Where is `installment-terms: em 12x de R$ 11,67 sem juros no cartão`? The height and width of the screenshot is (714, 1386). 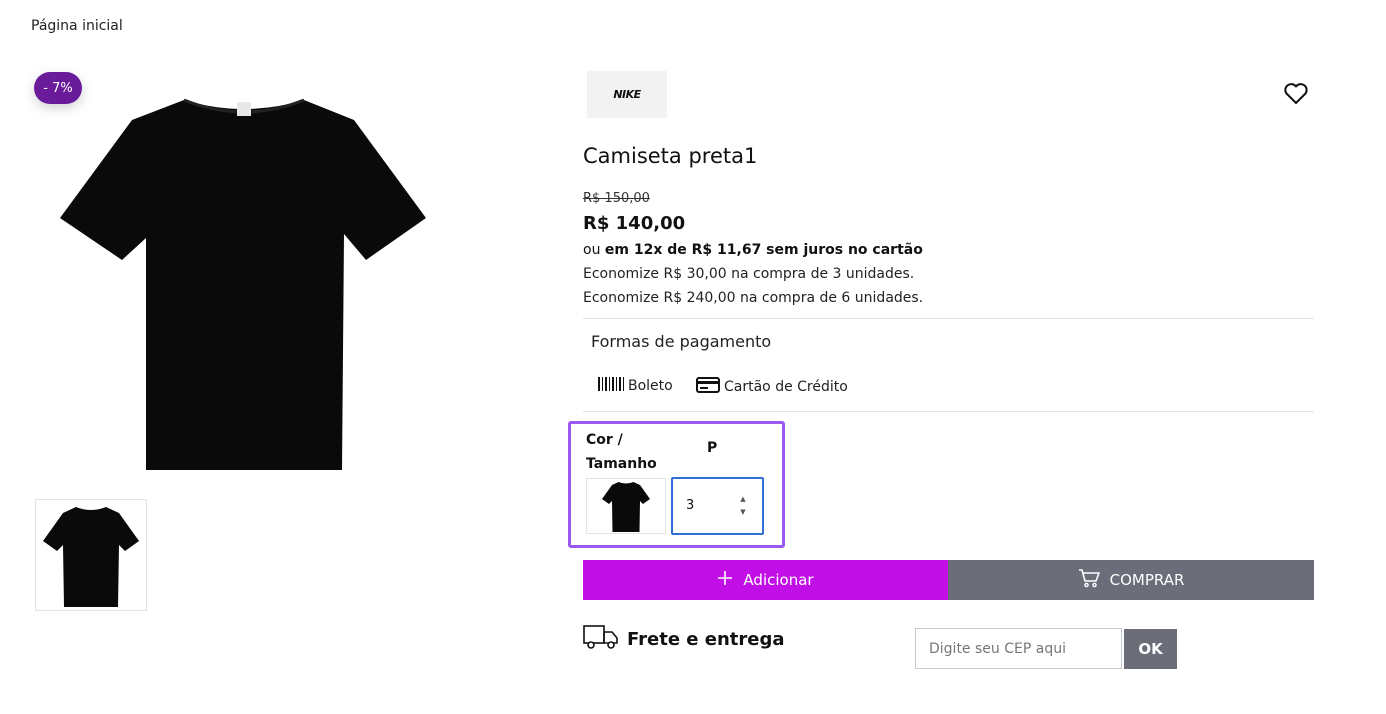
installment-terms: em 12x de R$ 11,67 sem juros no cartão is located at coordinates (763, 250).